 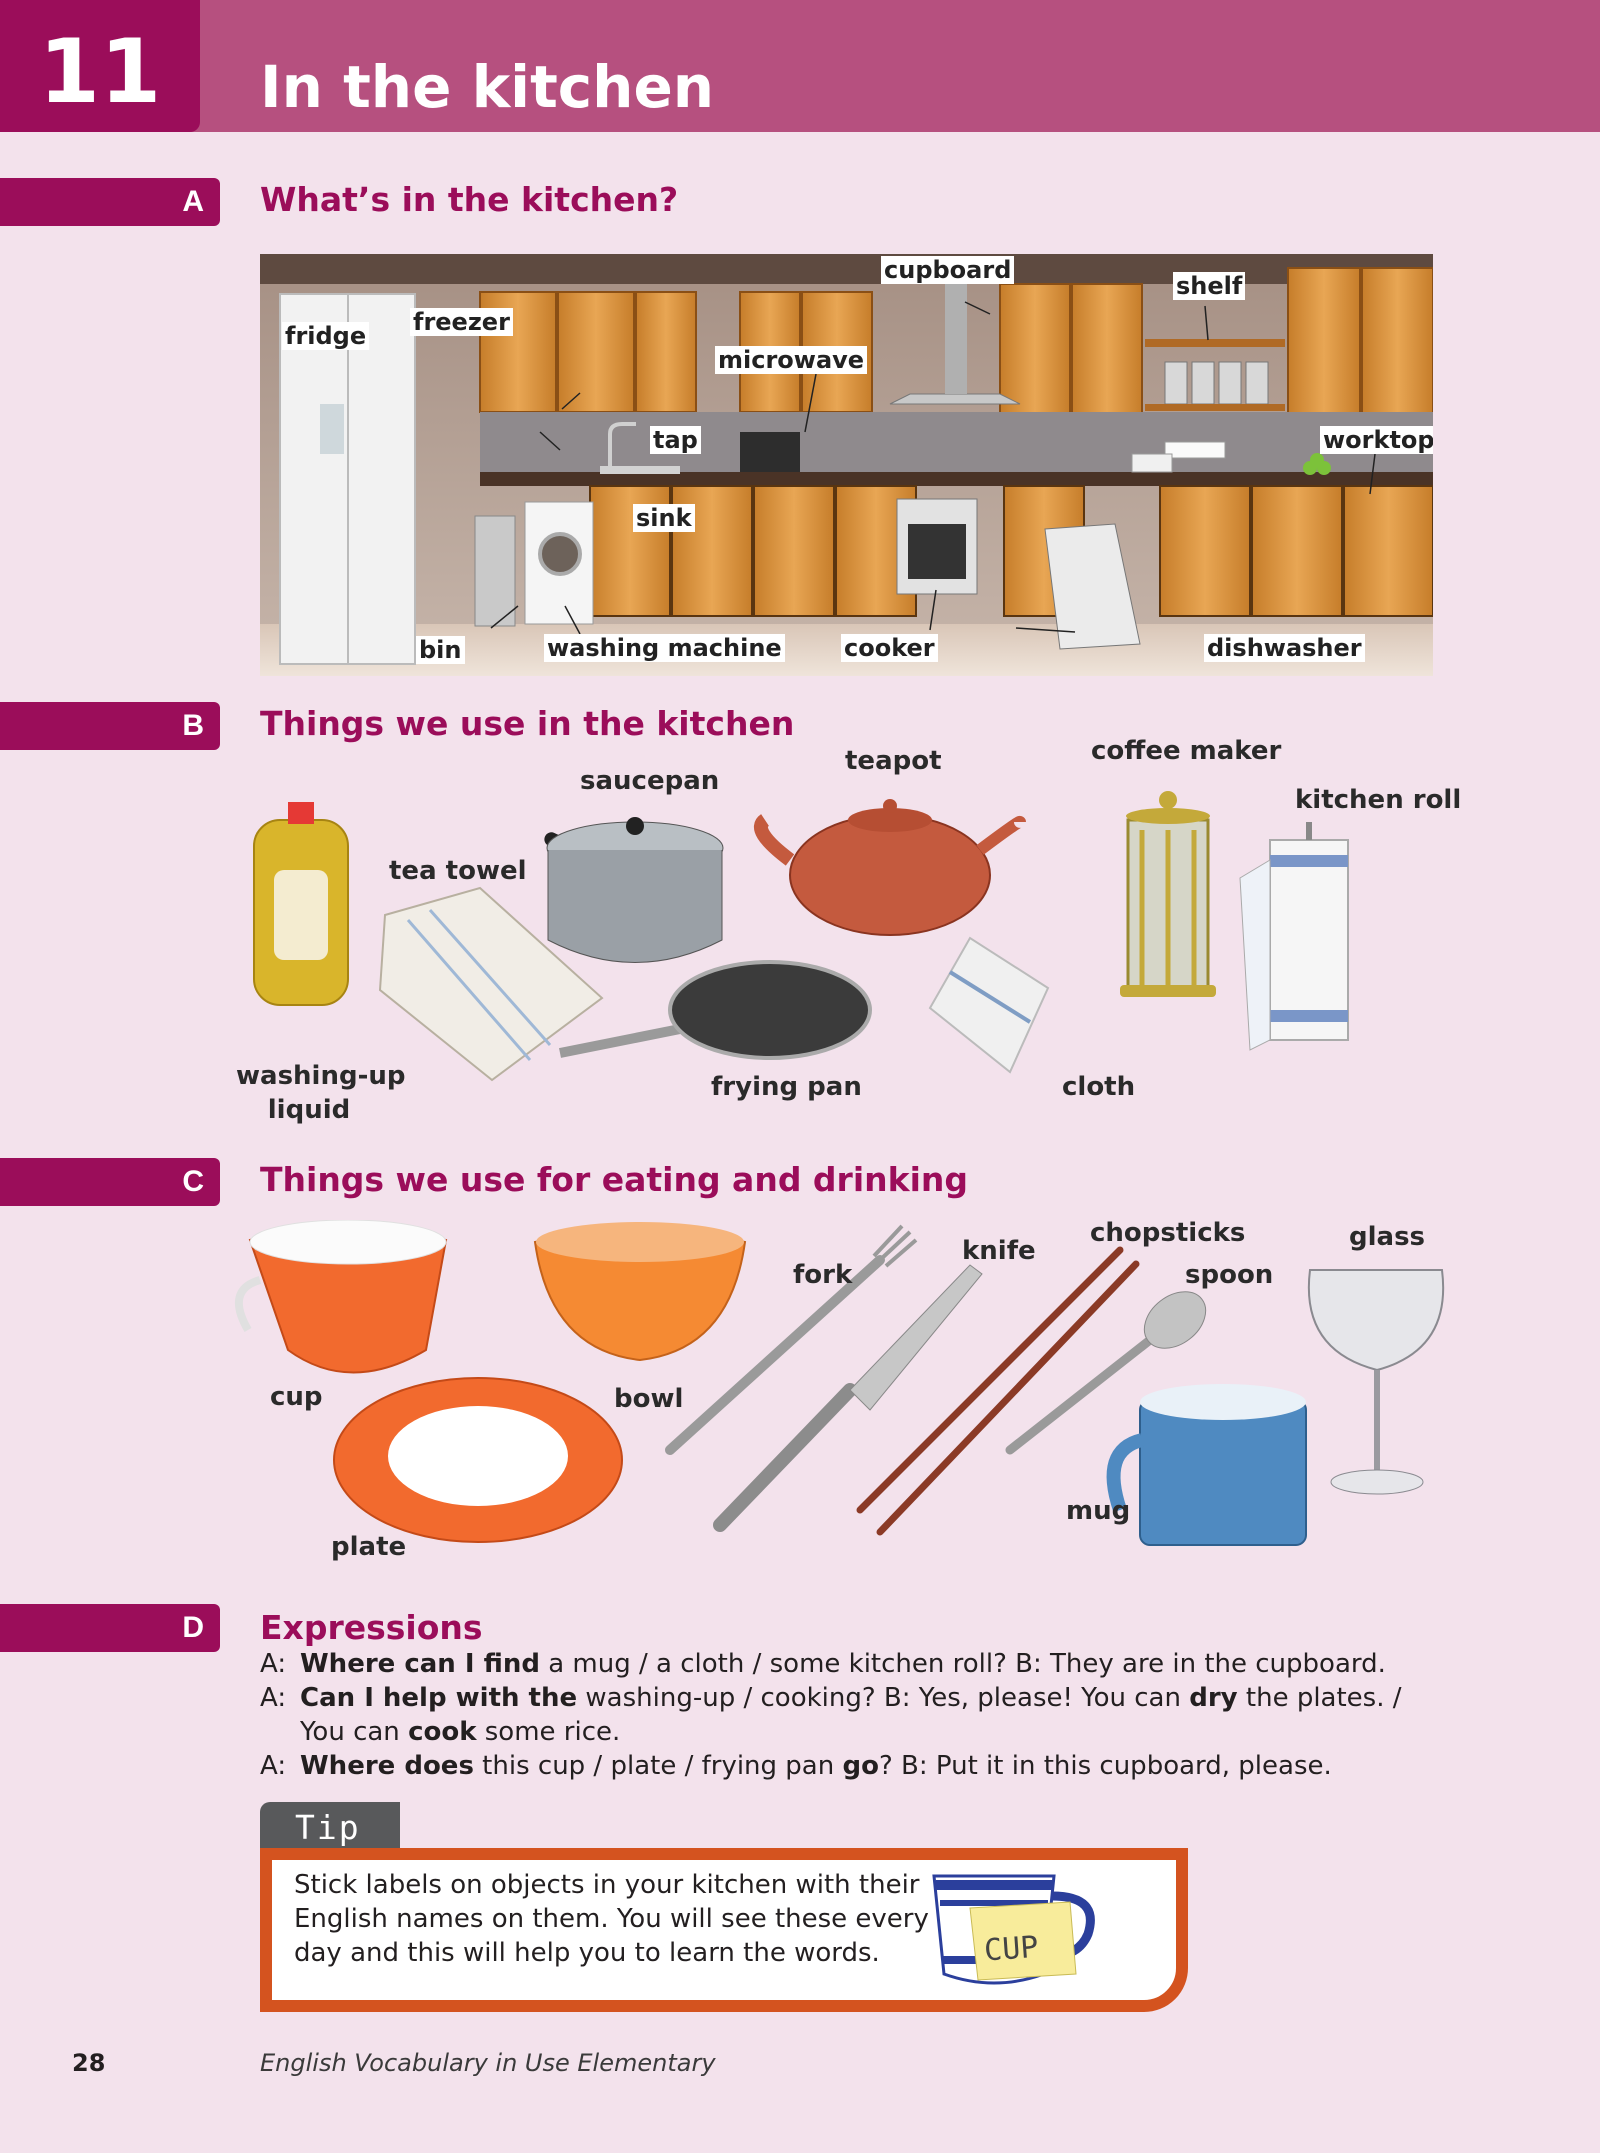 What do you see at coordinates (193, 201) in the screenshot?
I see `section-a-letter: A` at bounding box center [193, 201].